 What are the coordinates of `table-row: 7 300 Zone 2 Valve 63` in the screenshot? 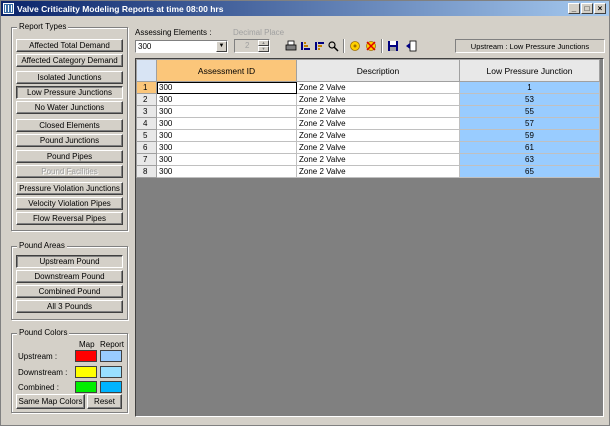 It's located at (368, 159).